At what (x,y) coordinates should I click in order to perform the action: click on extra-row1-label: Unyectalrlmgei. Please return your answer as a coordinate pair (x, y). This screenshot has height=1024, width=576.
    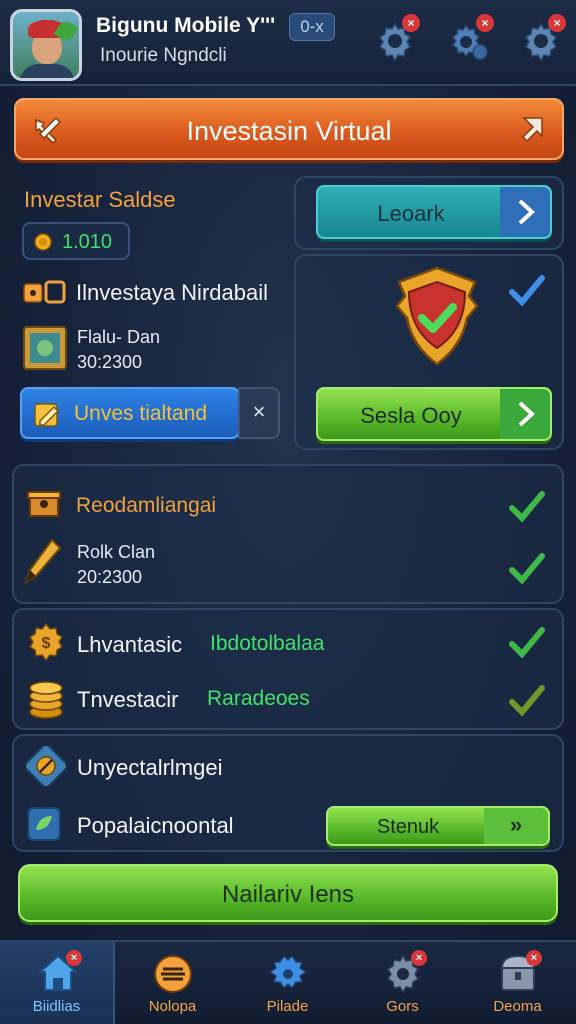
    Looking at the image, I should click on (150, 767).